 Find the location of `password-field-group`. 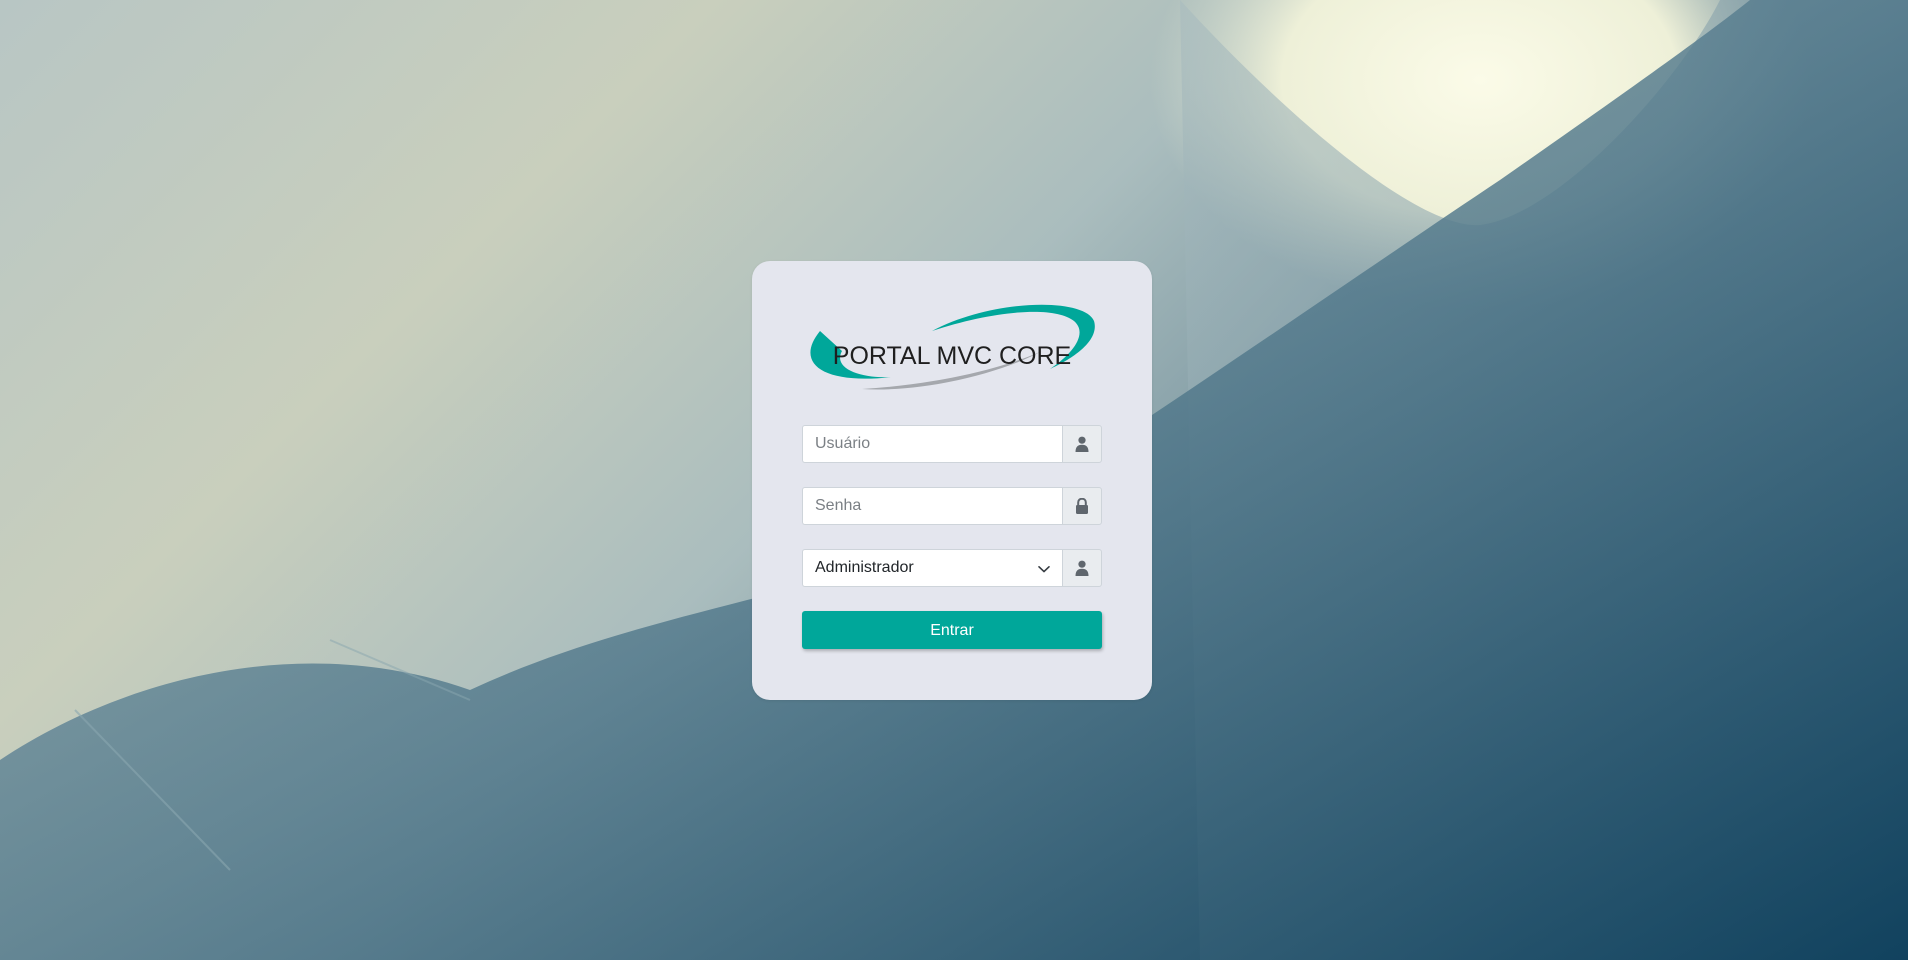

password-field-group is located at coordinates (952, 506).